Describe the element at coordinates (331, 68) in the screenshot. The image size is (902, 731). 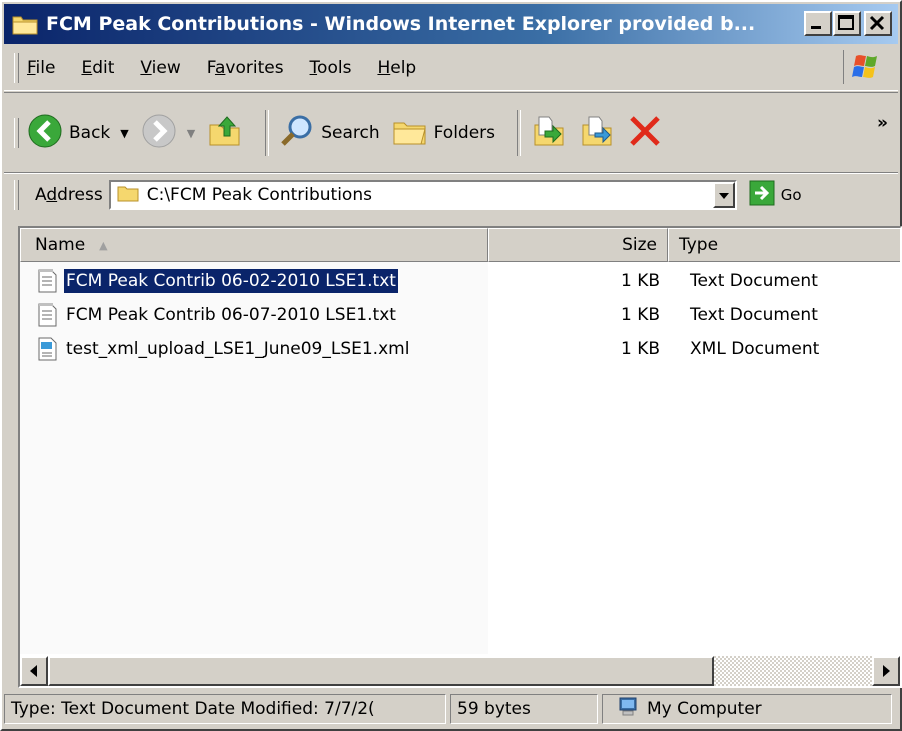
I see `menu-tools: Tools` at that location.